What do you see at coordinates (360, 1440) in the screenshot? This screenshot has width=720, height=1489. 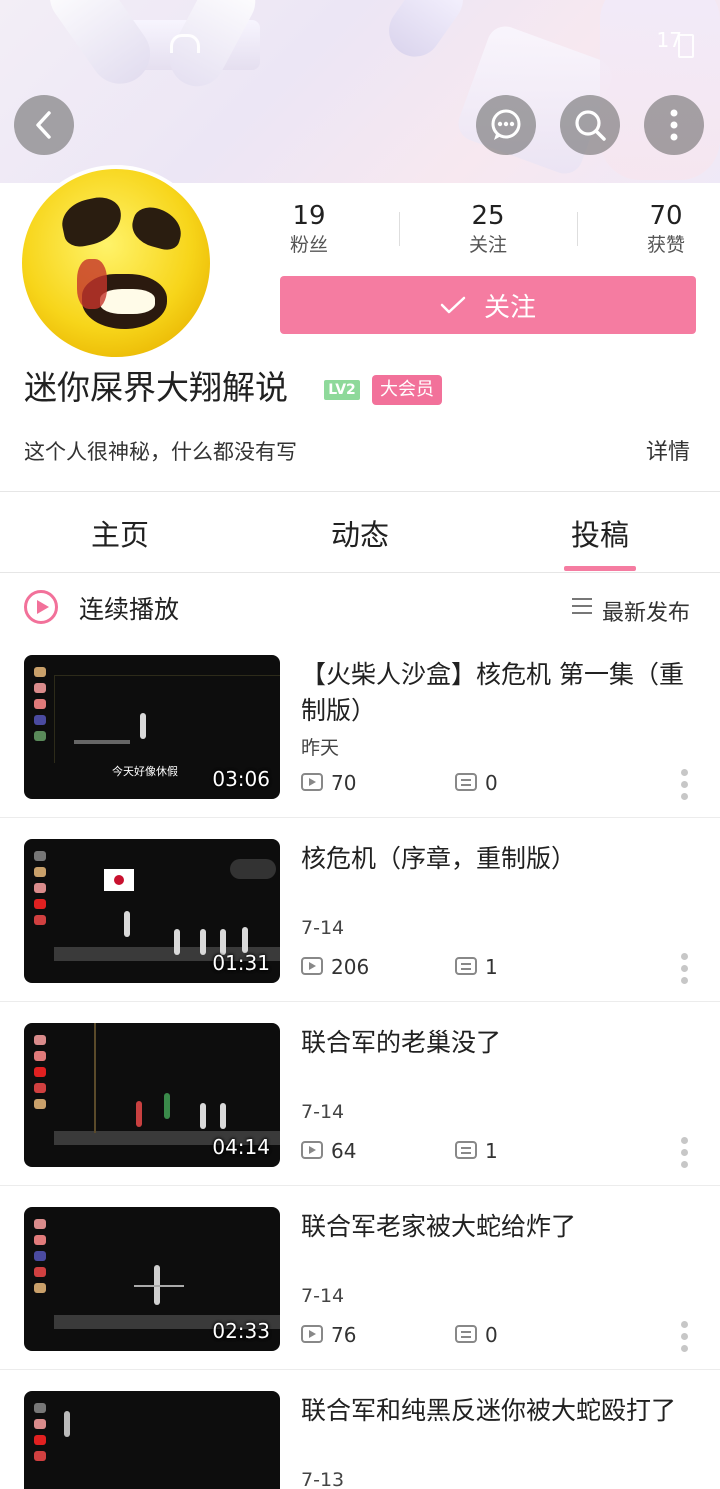 I see `video-item: 联合军和纯黑反迷你被大蛇殴打了 7-13` at bounding box center [360, 1440].